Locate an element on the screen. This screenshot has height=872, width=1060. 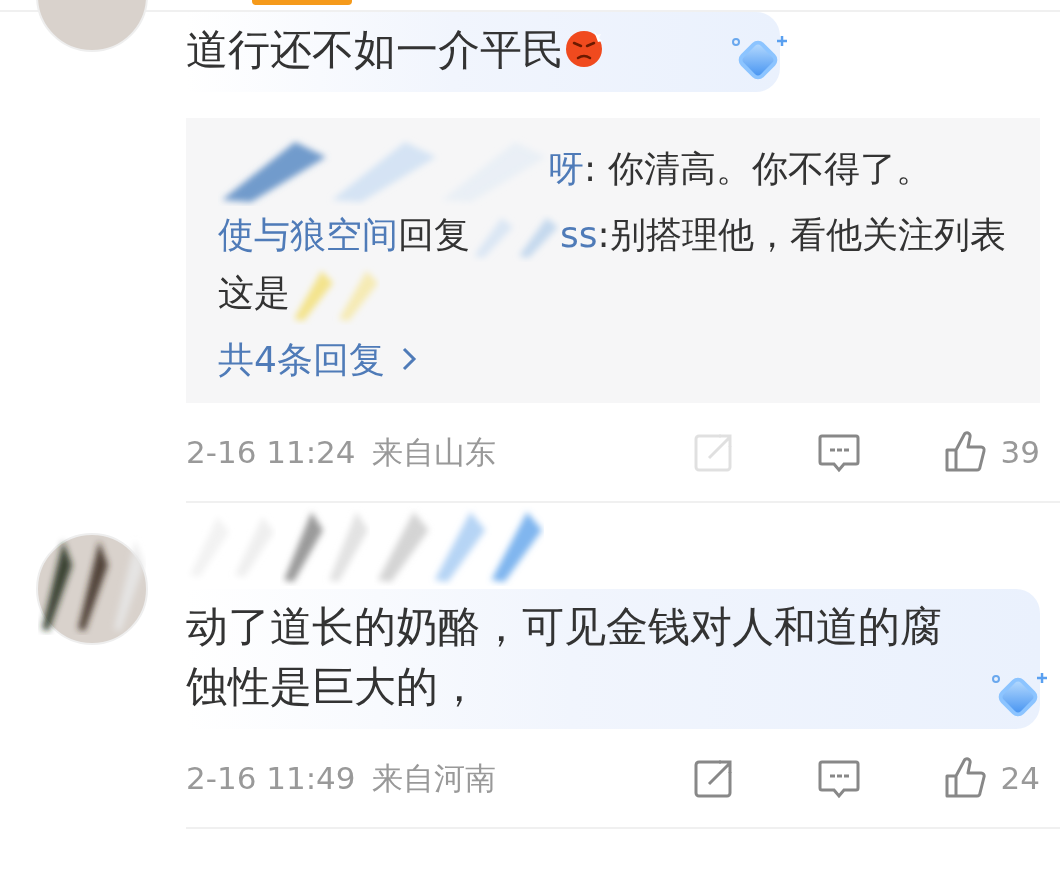
like-count: 24 is located at coordinates (1020, 778).